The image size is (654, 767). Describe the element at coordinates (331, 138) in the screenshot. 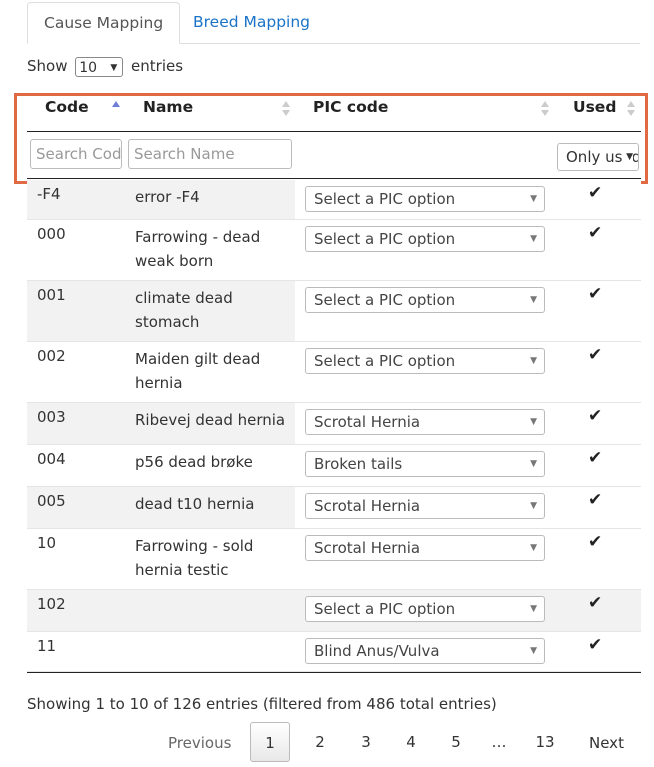

I see `highlight-box` at that location.